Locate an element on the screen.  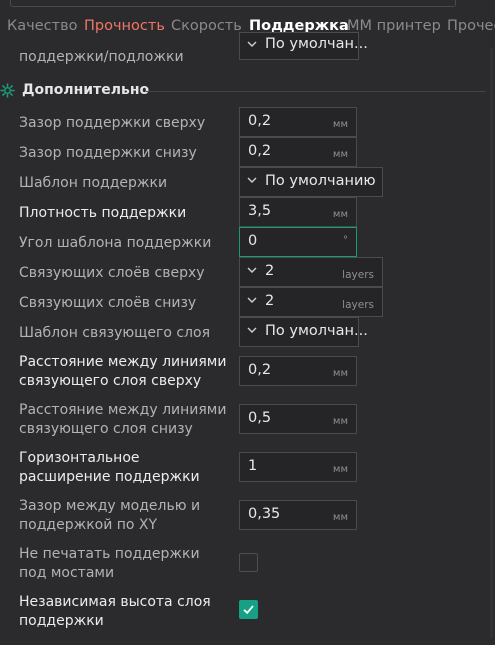
setting-label-support-density: Плотность поддержки is located at coordinates (103, 213).